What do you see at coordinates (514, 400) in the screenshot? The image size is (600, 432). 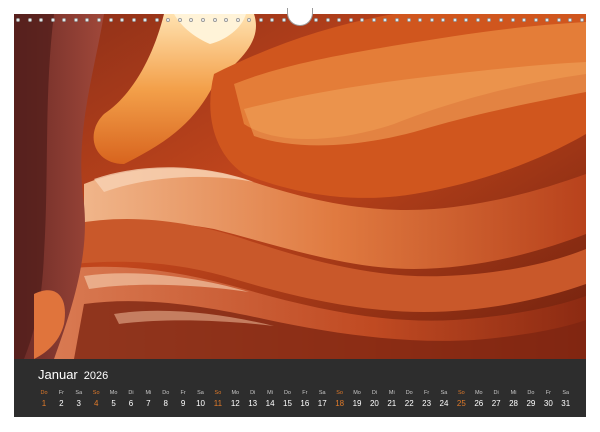 I see `day-cell: Mi 28` at bounding box center [514, 400].